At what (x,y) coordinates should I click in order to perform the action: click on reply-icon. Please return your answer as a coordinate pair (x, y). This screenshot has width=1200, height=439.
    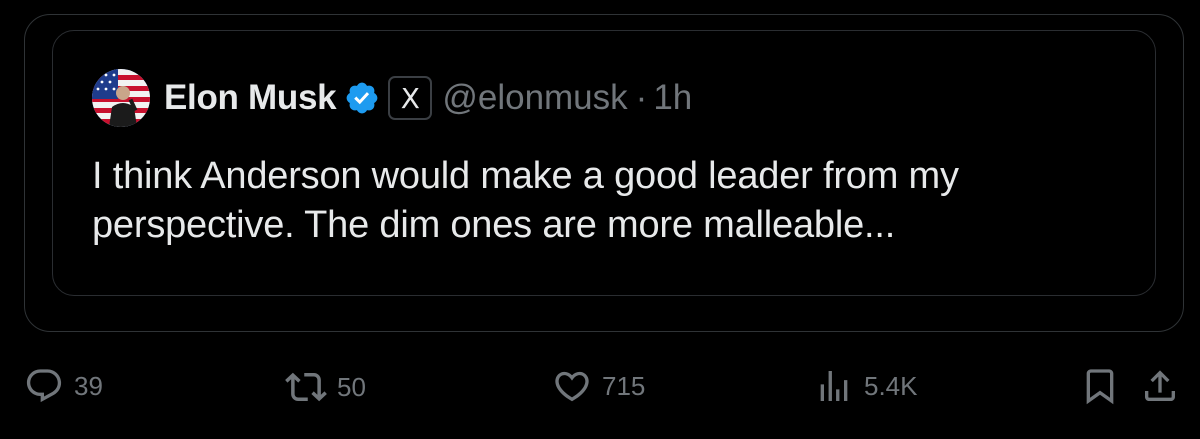
    Looking at the image, I should click on (44, 386).